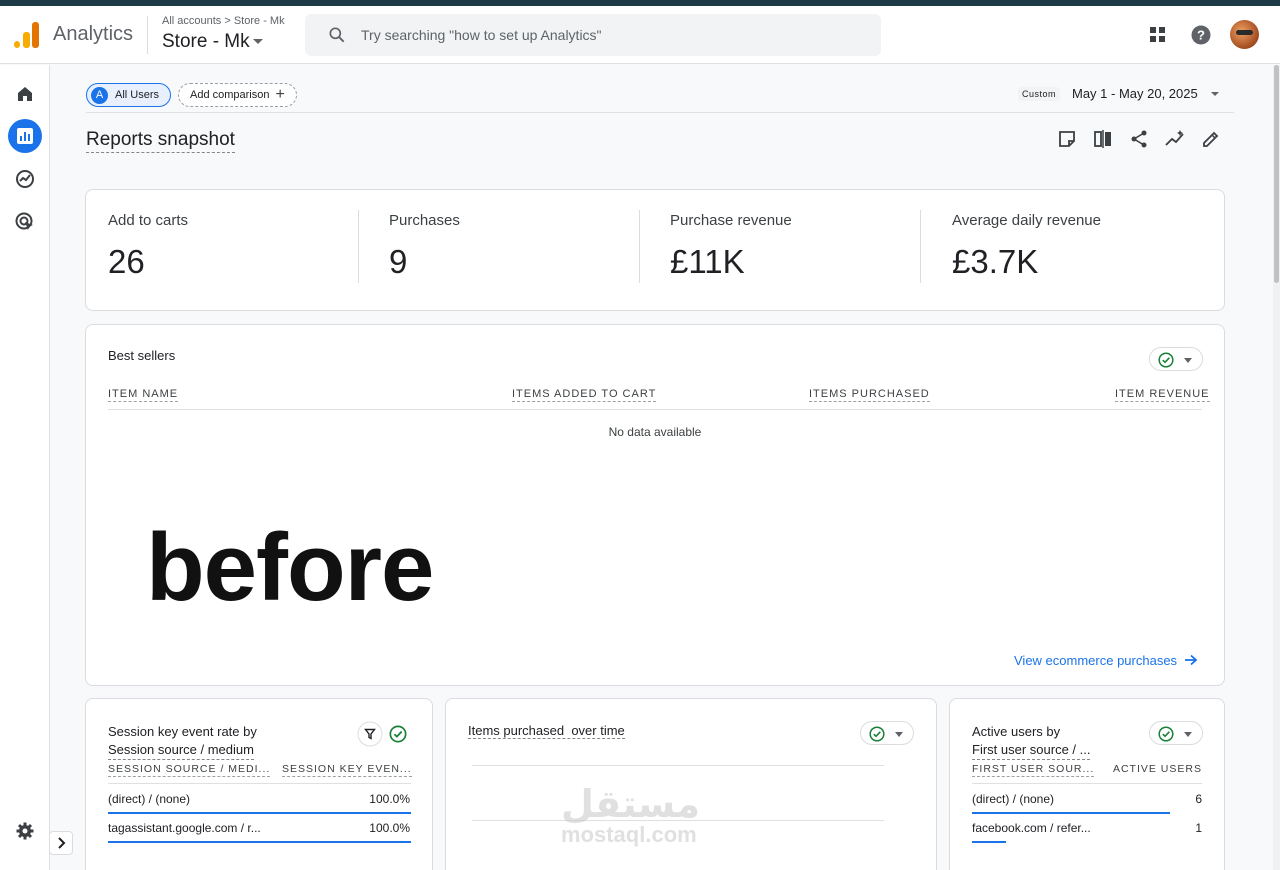 The width and height of the screenshot is (1280, 870). I want to click on help-icon: ?, so click(1201, 35).